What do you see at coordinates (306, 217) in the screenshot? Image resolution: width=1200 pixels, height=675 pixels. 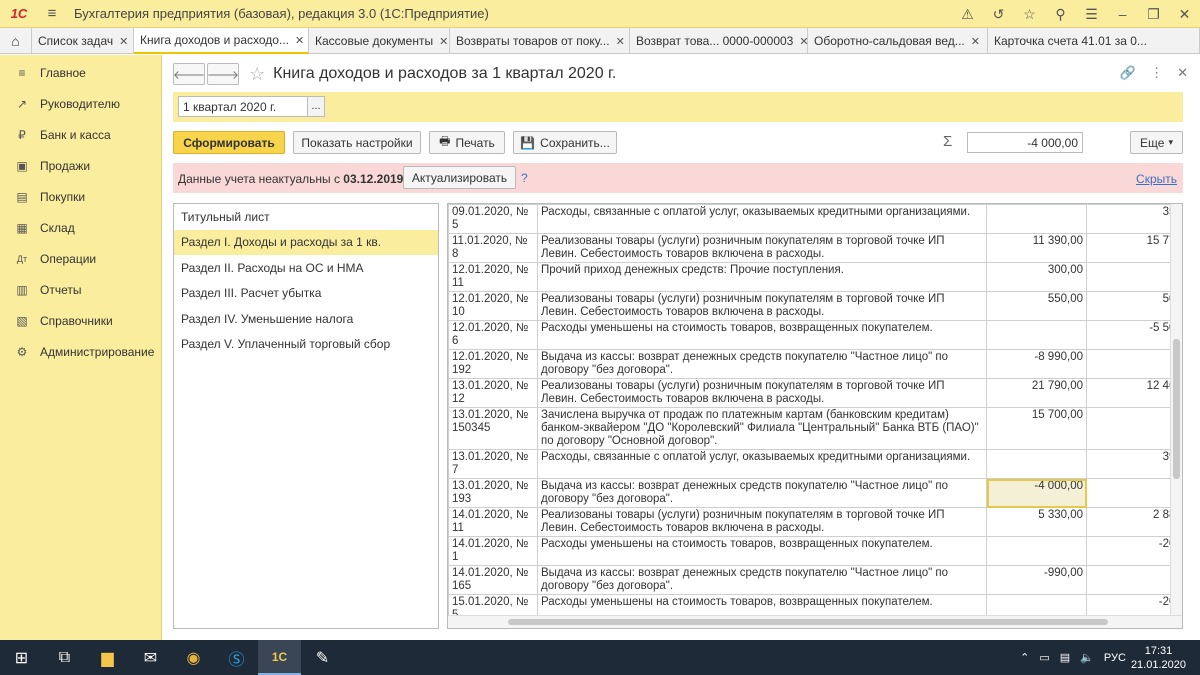 I see `section-title-page: Титульный лист` at bounding box center [306, 217].